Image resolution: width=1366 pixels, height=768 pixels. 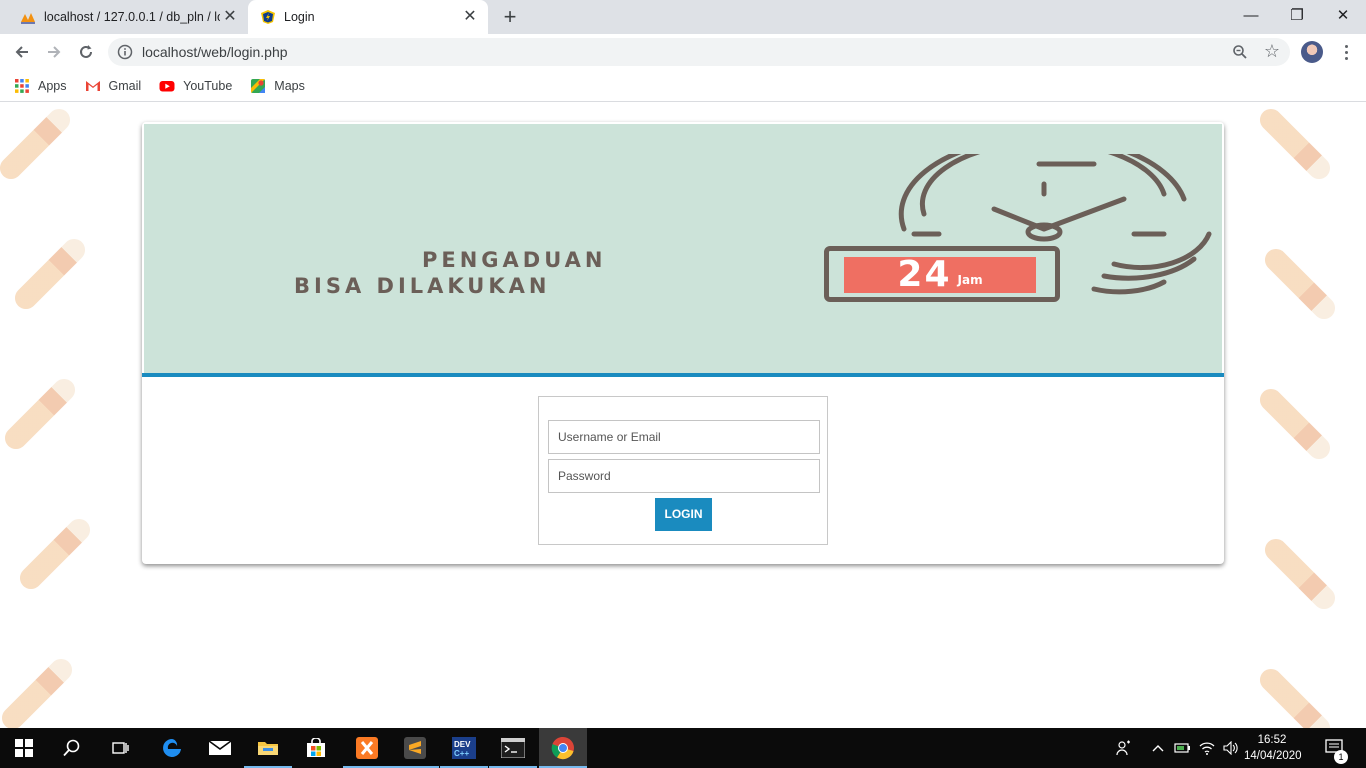 I want to click on terminal-icon, so click(x=513, y=748).